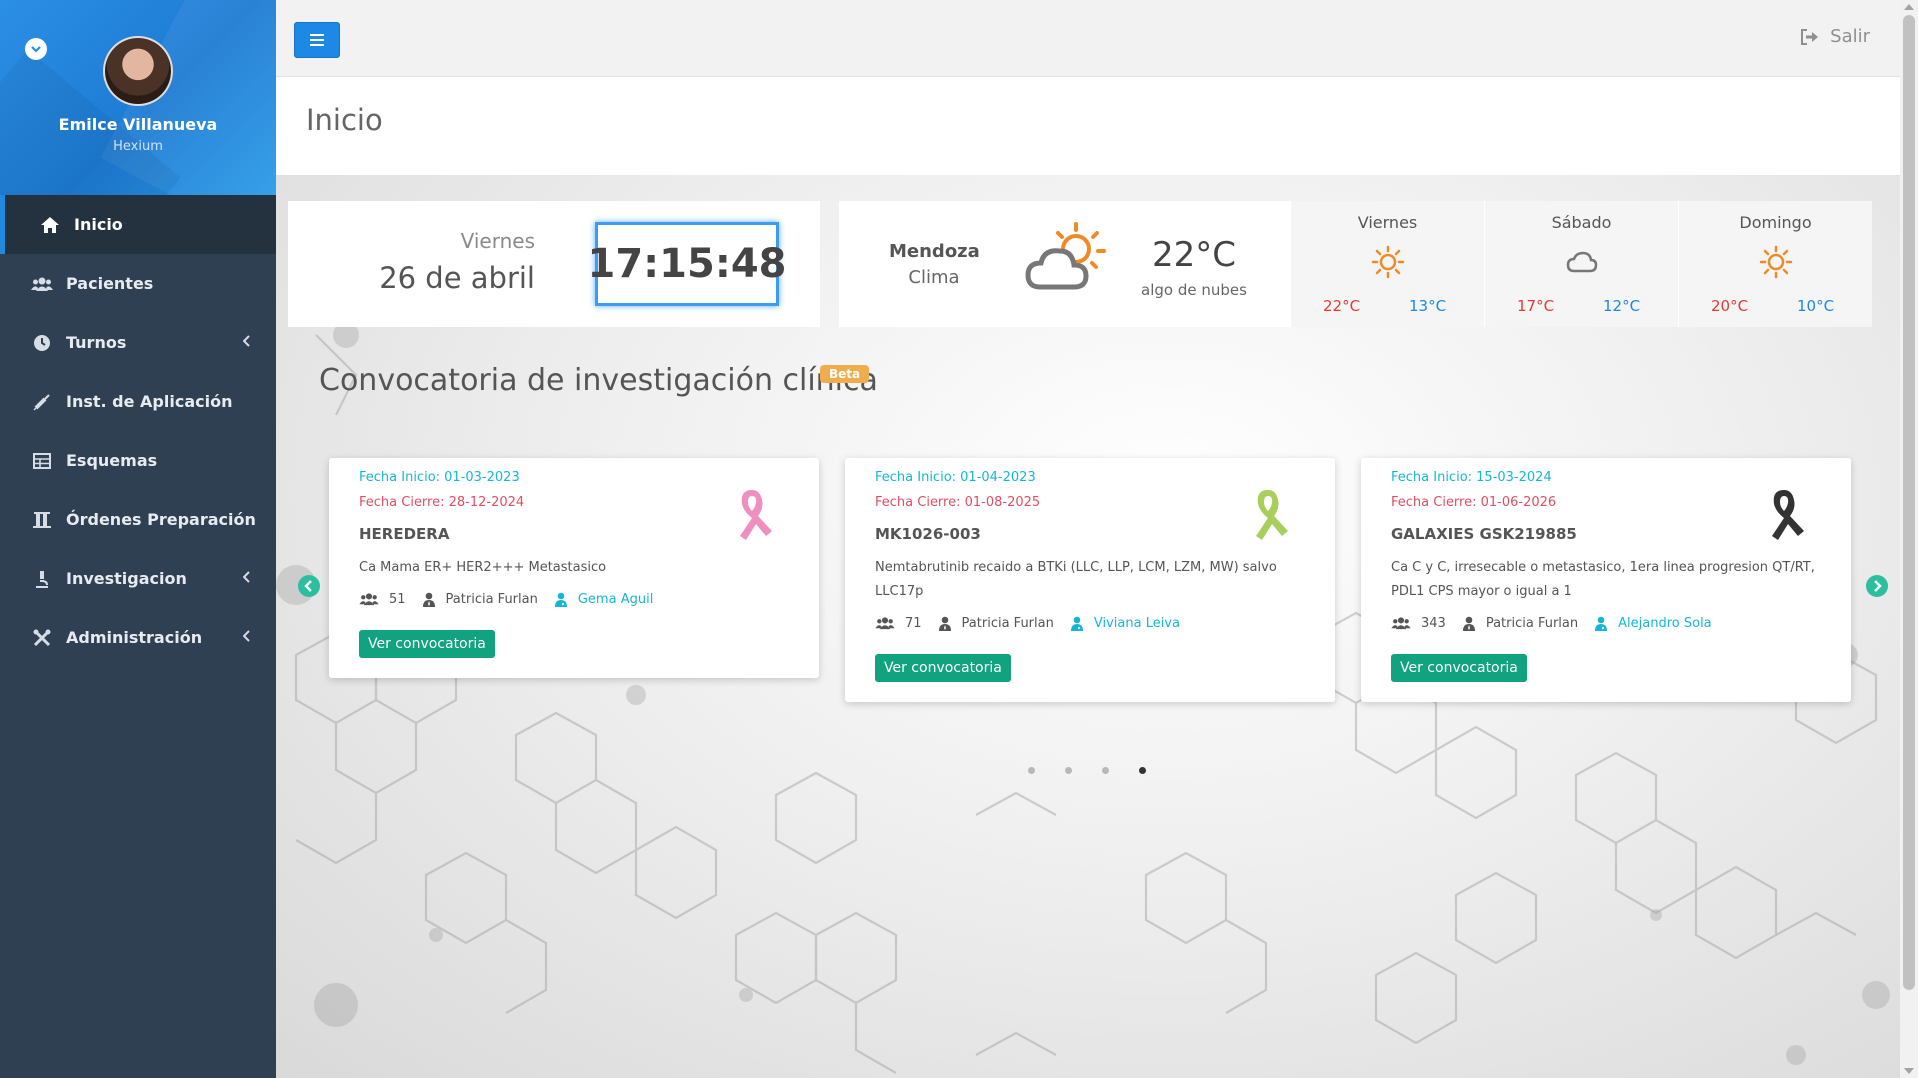 The height and width of the screenshot is (1078, 1918). Describe the element at coordinates (42, 579) in the screenshot. I see `microscope-icon` at that location.